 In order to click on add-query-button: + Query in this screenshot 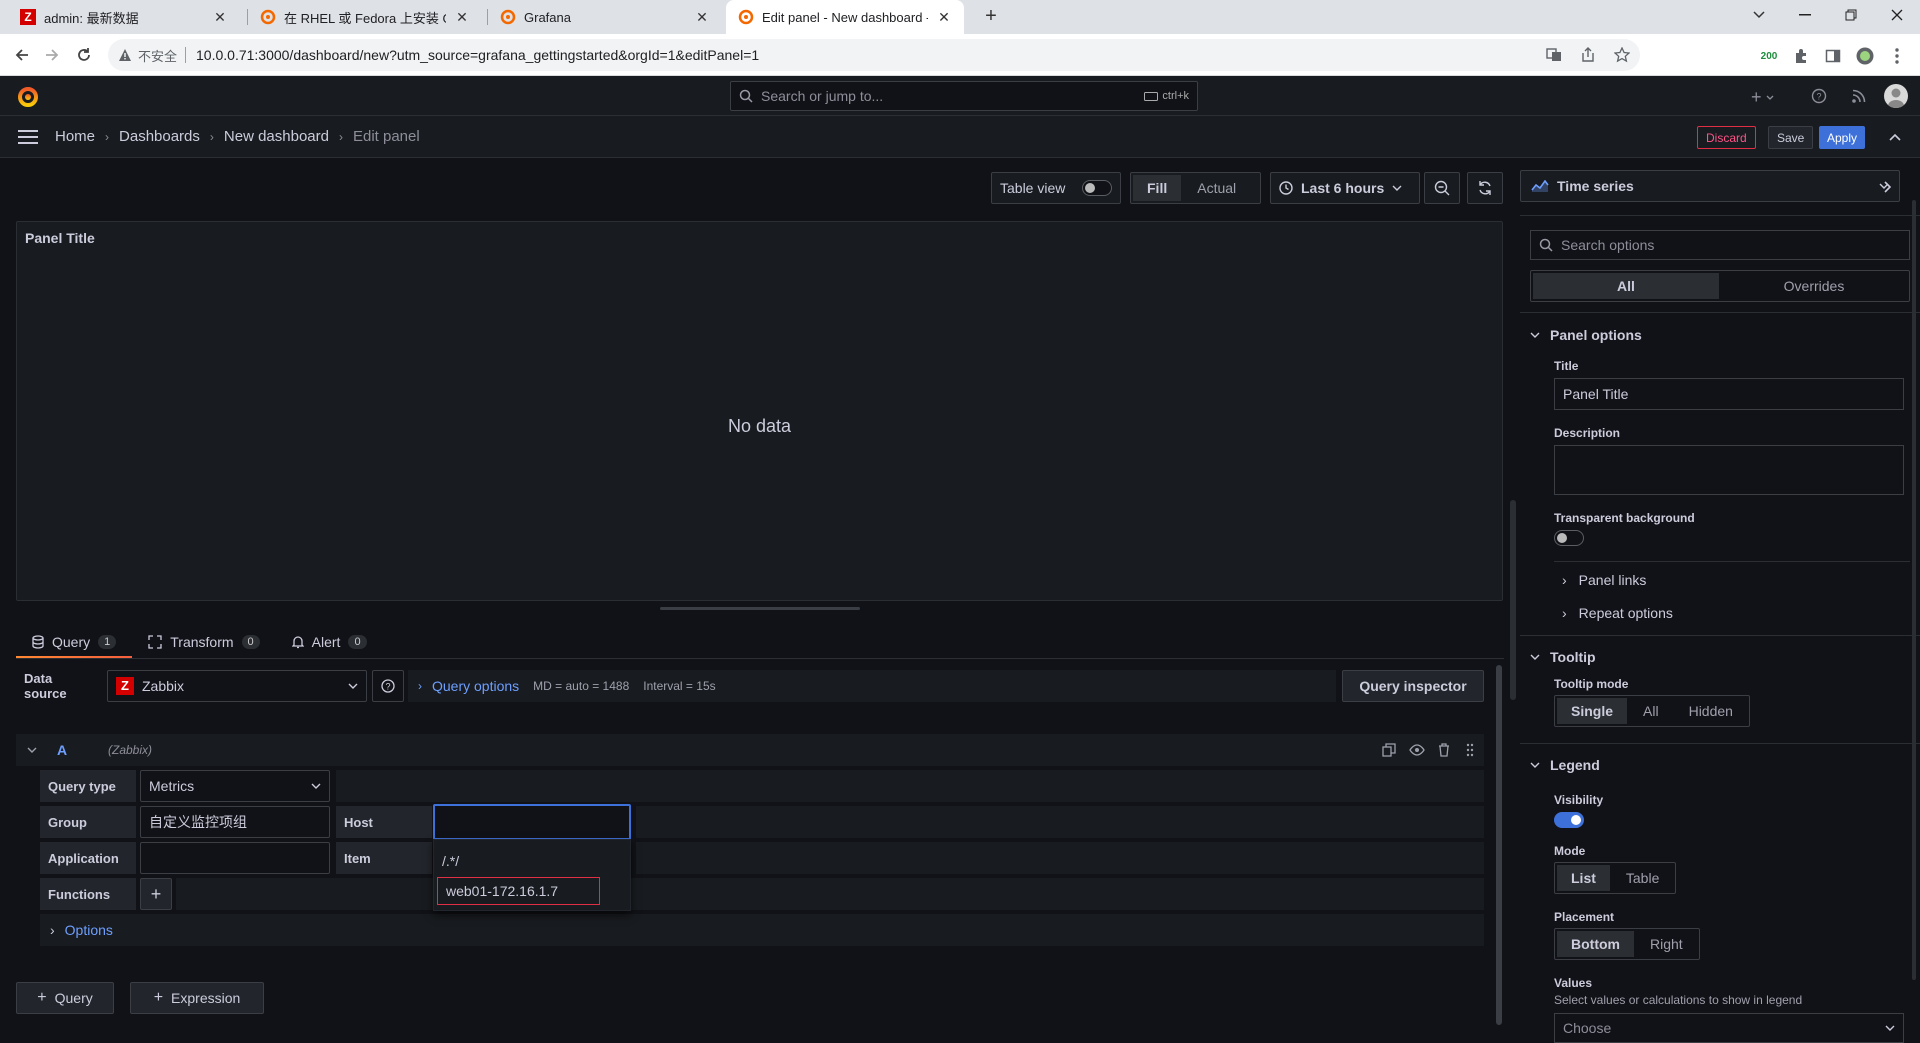, I will do `click(65, 998)`.